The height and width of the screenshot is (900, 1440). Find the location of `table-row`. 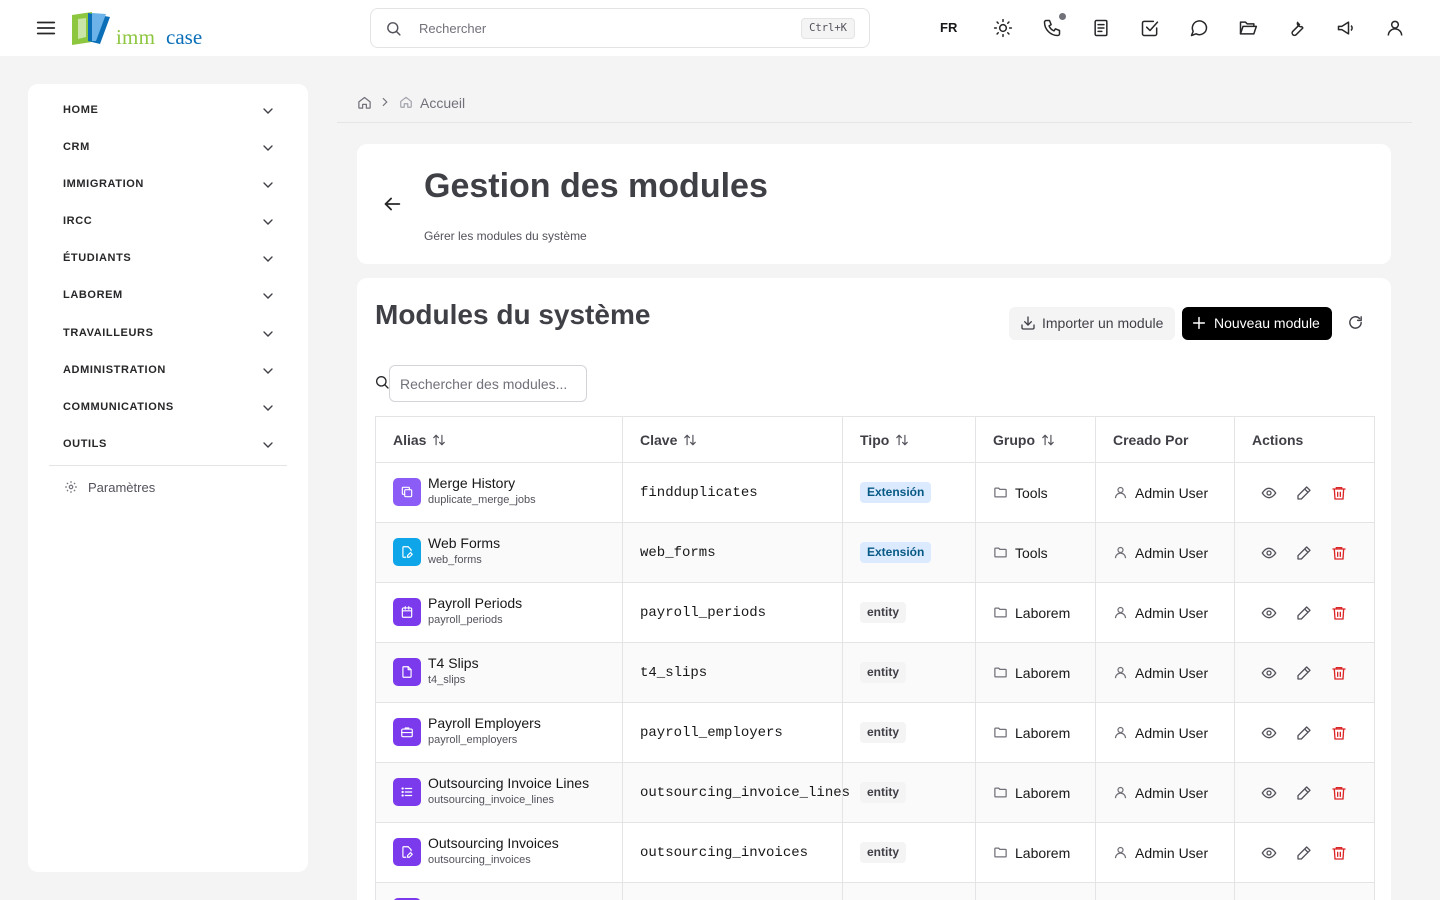

table-row is located at coordinates (875, 891).